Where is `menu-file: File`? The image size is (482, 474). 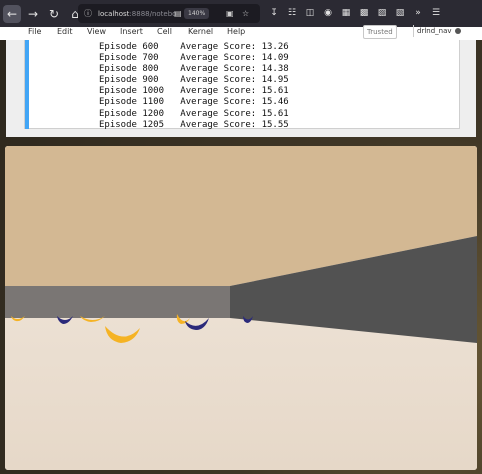 menu-file: File is located at coordinates (34, 32).